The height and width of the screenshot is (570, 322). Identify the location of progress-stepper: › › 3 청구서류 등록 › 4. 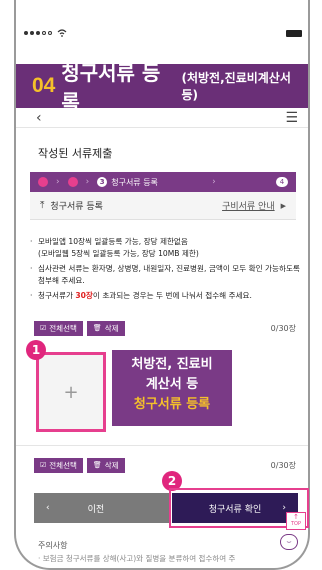
(163, 182).